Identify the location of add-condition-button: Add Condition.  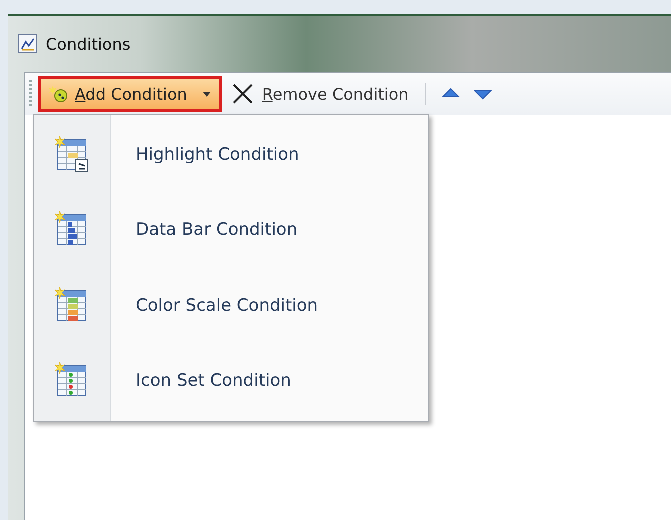
(130, 94).